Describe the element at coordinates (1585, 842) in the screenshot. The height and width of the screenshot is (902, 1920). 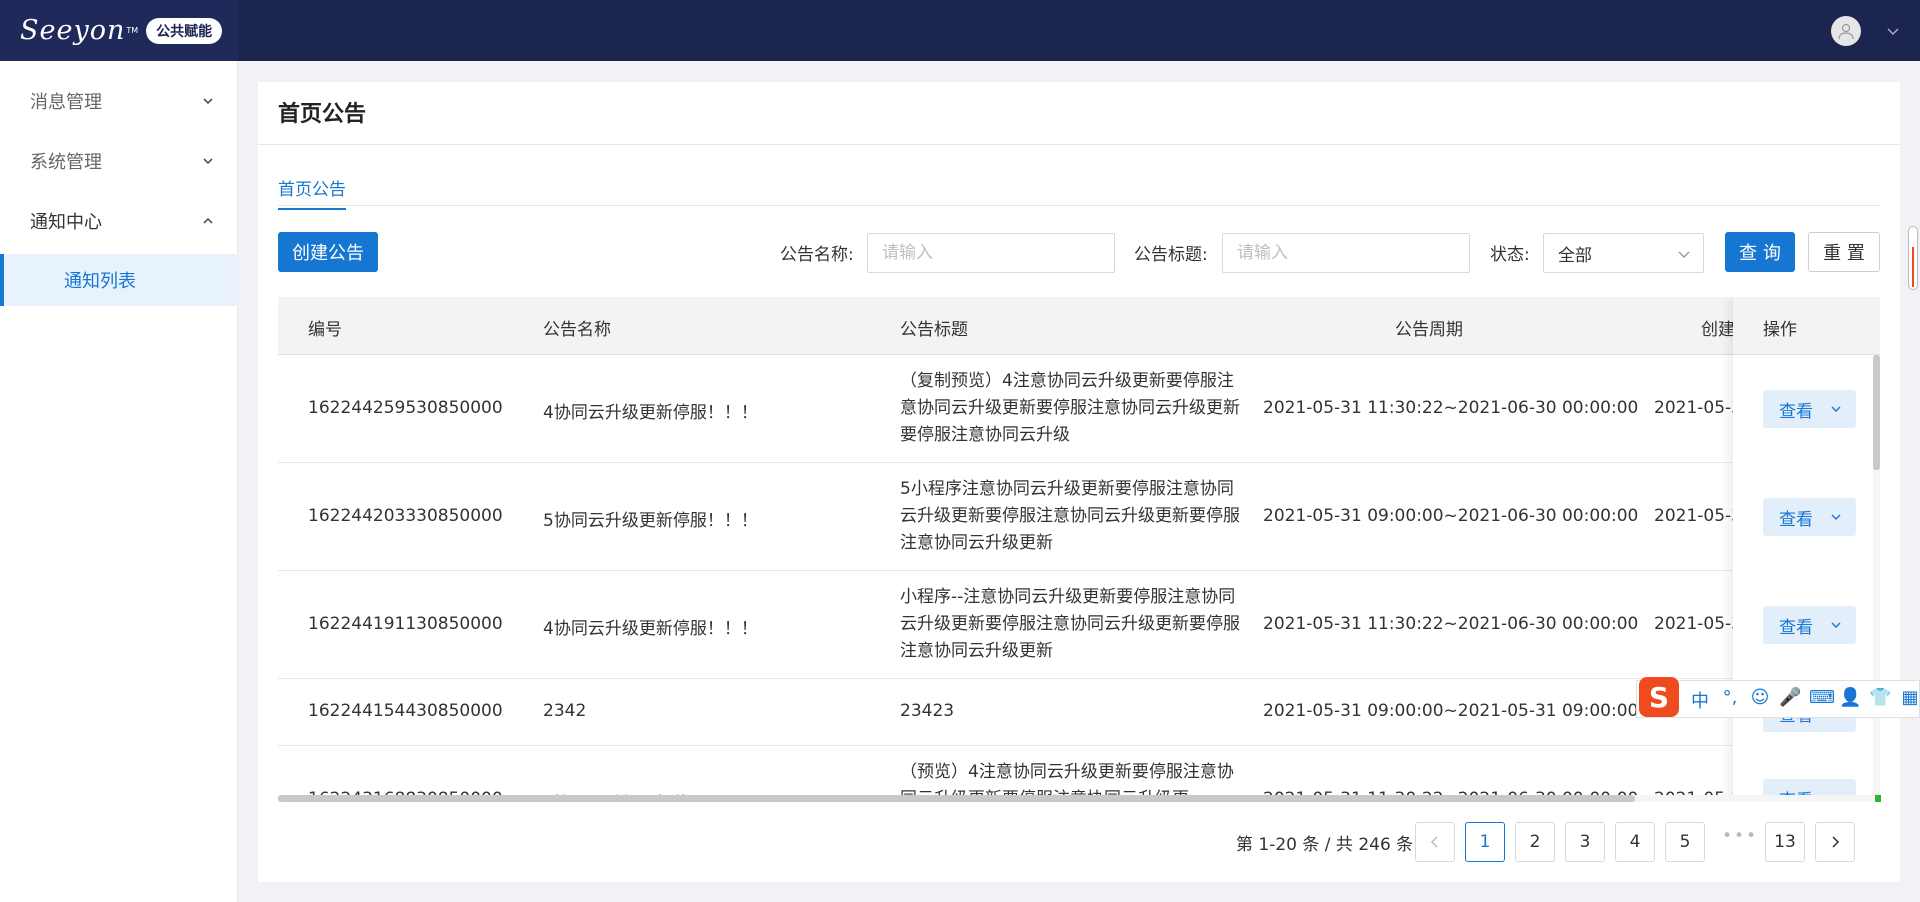
I see `page-button-3: 3` at that location.